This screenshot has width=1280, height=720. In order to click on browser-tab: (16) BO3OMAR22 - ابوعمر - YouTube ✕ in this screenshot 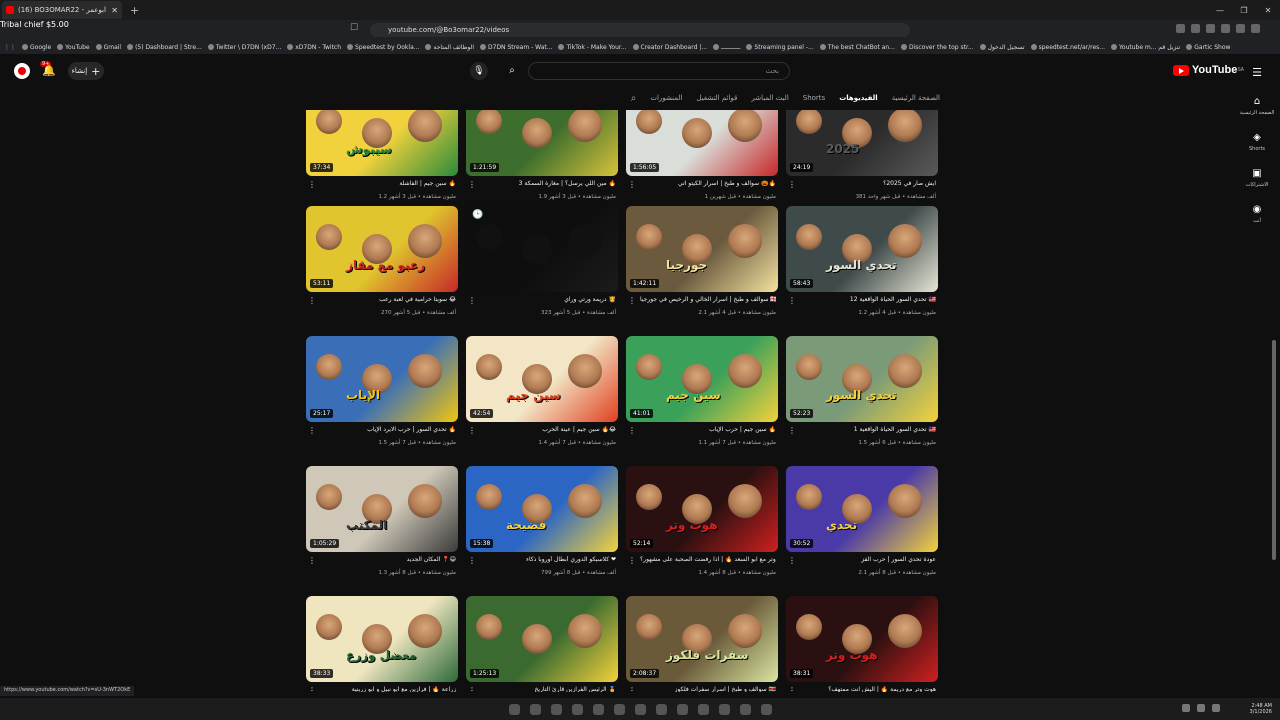, I will do `click(62, 10)`.